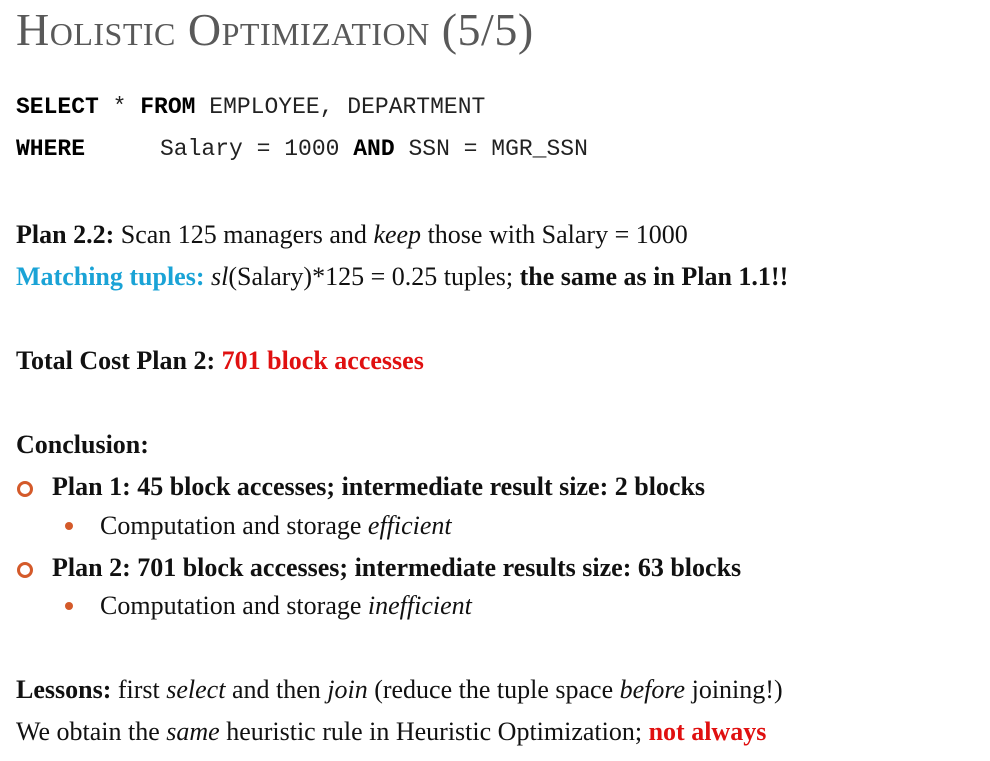  I want to click on sql-from-tables: EMPLOYEE, DEPARTMENT, so click(340, 107).